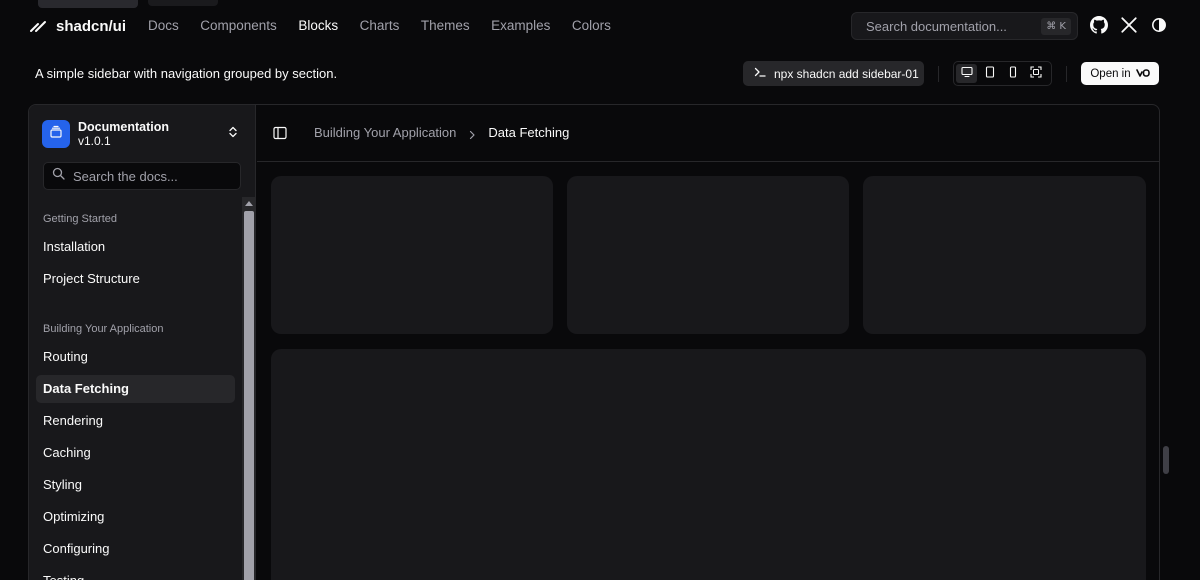 The width and height of the screenshot is (1200, 580). I want to click on sidebar-item-project-structure: Project Structure, so click(135, 279).